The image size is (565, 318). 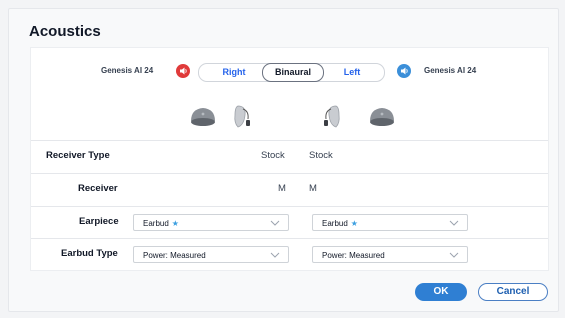 What do you see at coordinates (313, 188) in the screenshot?
I see `receiver-right-value: M` at bounding box center [313, 188].